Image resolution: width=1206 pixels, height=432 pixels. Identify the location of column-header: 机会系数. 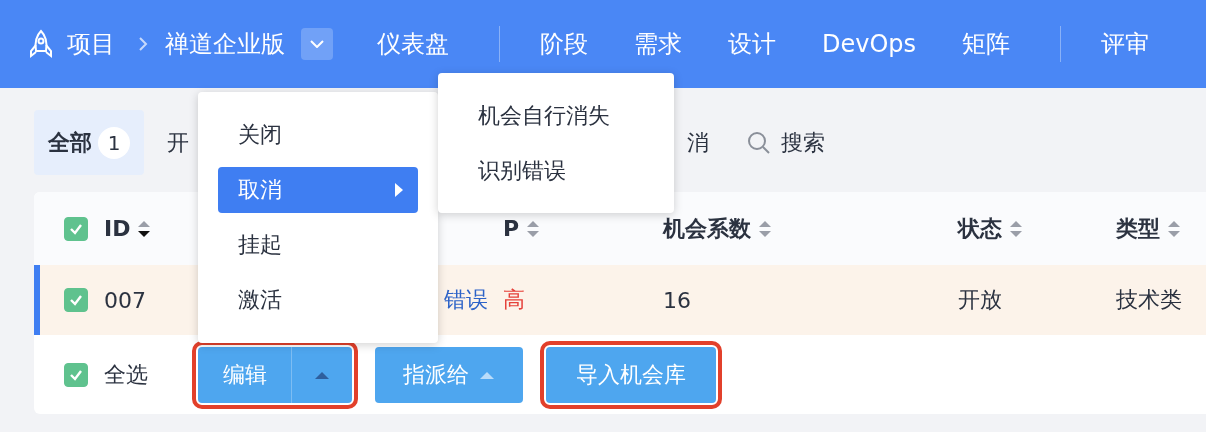
(707, 228).